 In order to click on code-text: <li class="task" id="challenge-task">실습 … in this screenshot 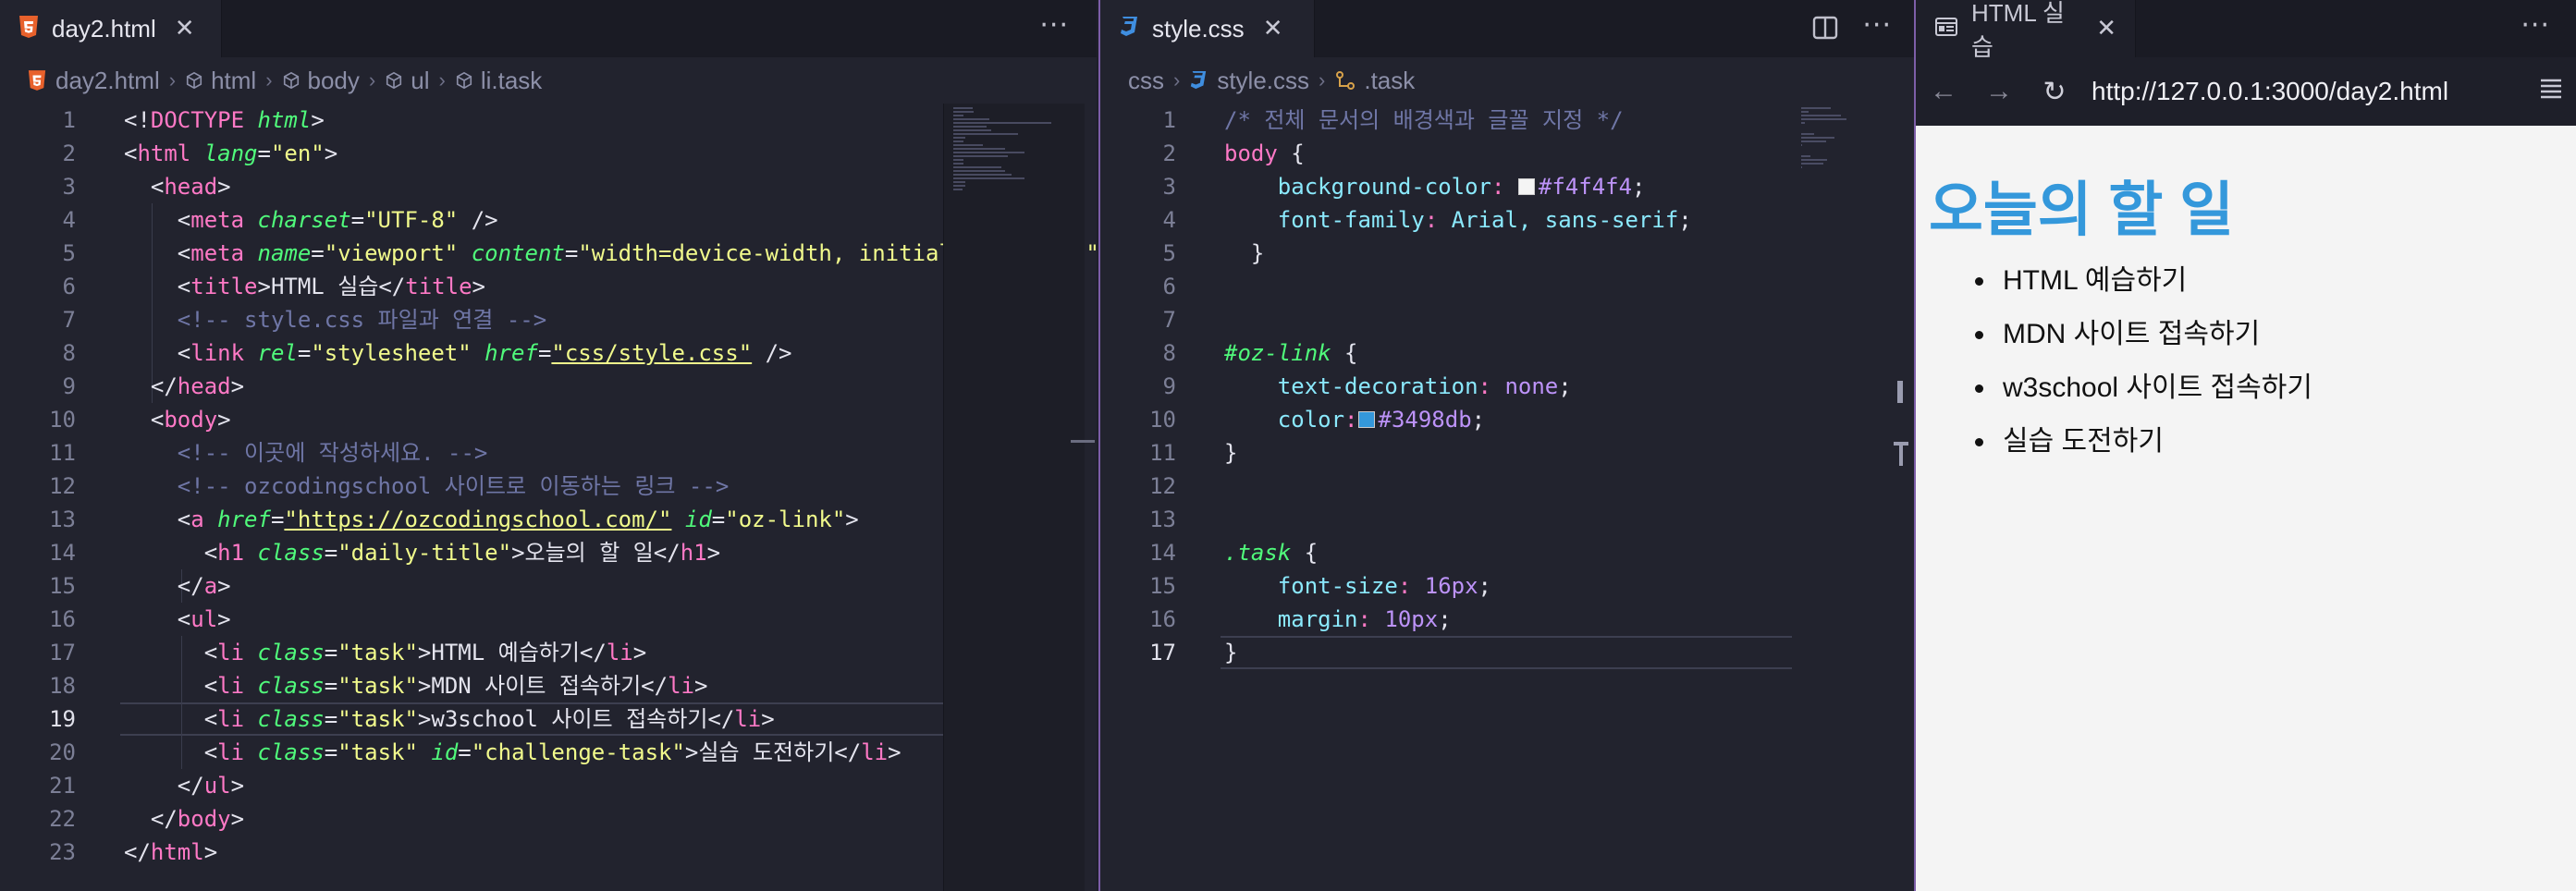, I will do `click(513, 752)`.